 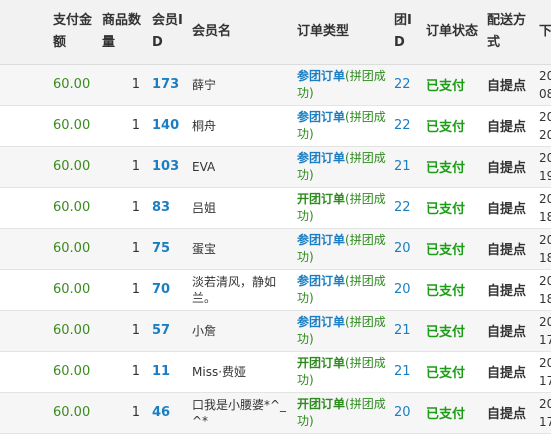 I want to click on order-time-line-2: 20, so click(x=545, y=134).